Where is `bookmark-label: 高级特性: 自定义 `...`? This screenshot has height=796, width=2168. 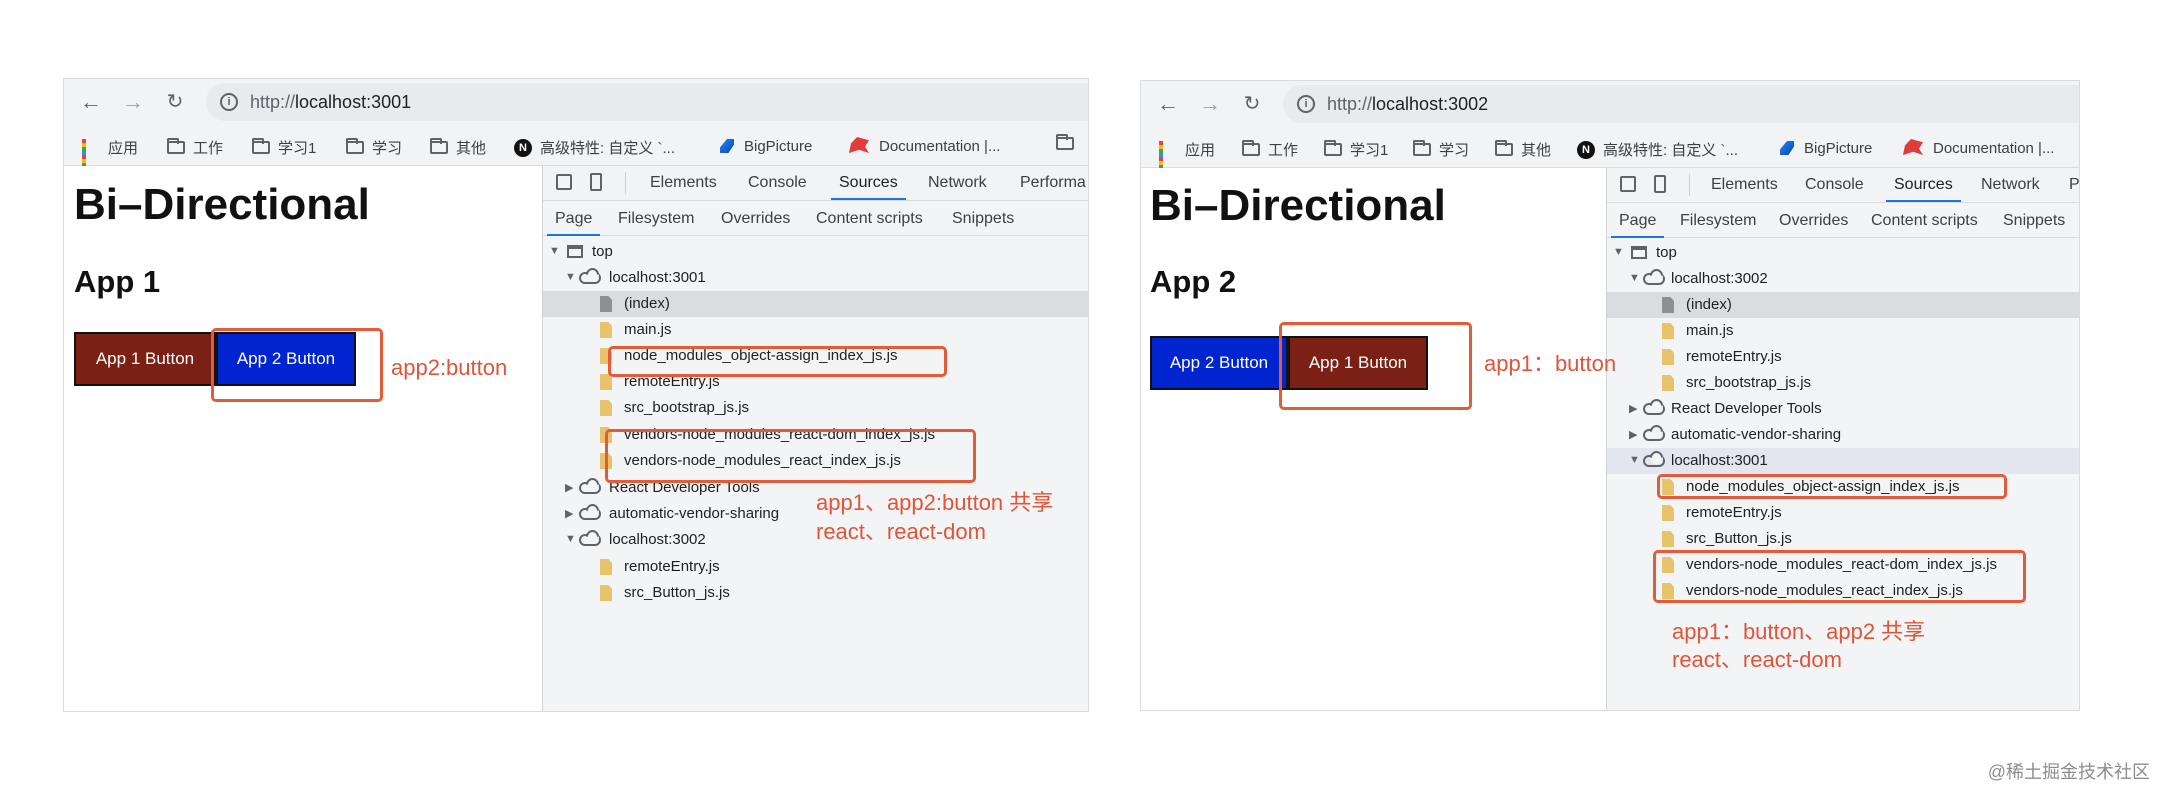
bookmark-label: 高级特性: 自定义 `... is located at coordinates (608, 148).